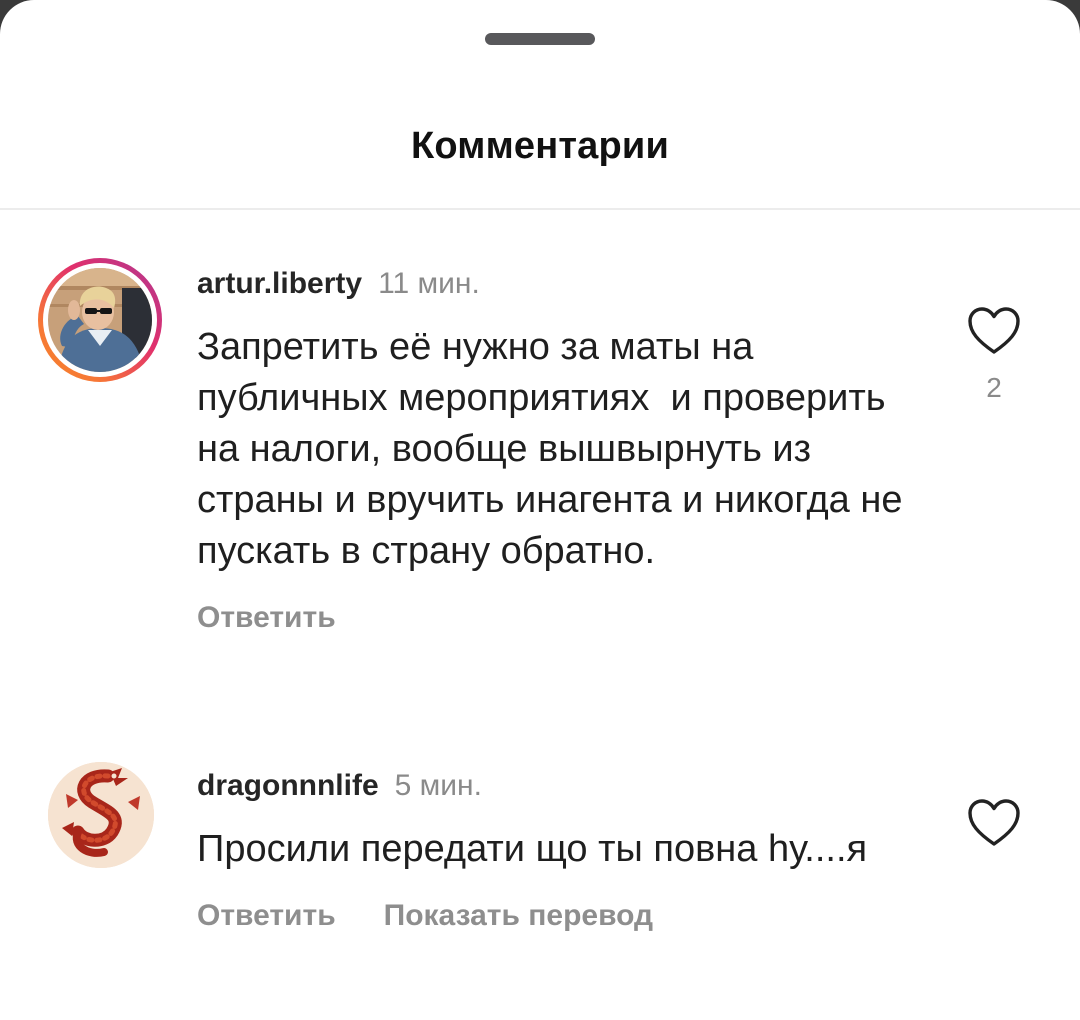  What do you see at coordinates (429, 283) in the screenshot?
I see `comment-timestamp: 11 мин.` at bounding box center [429, 283].